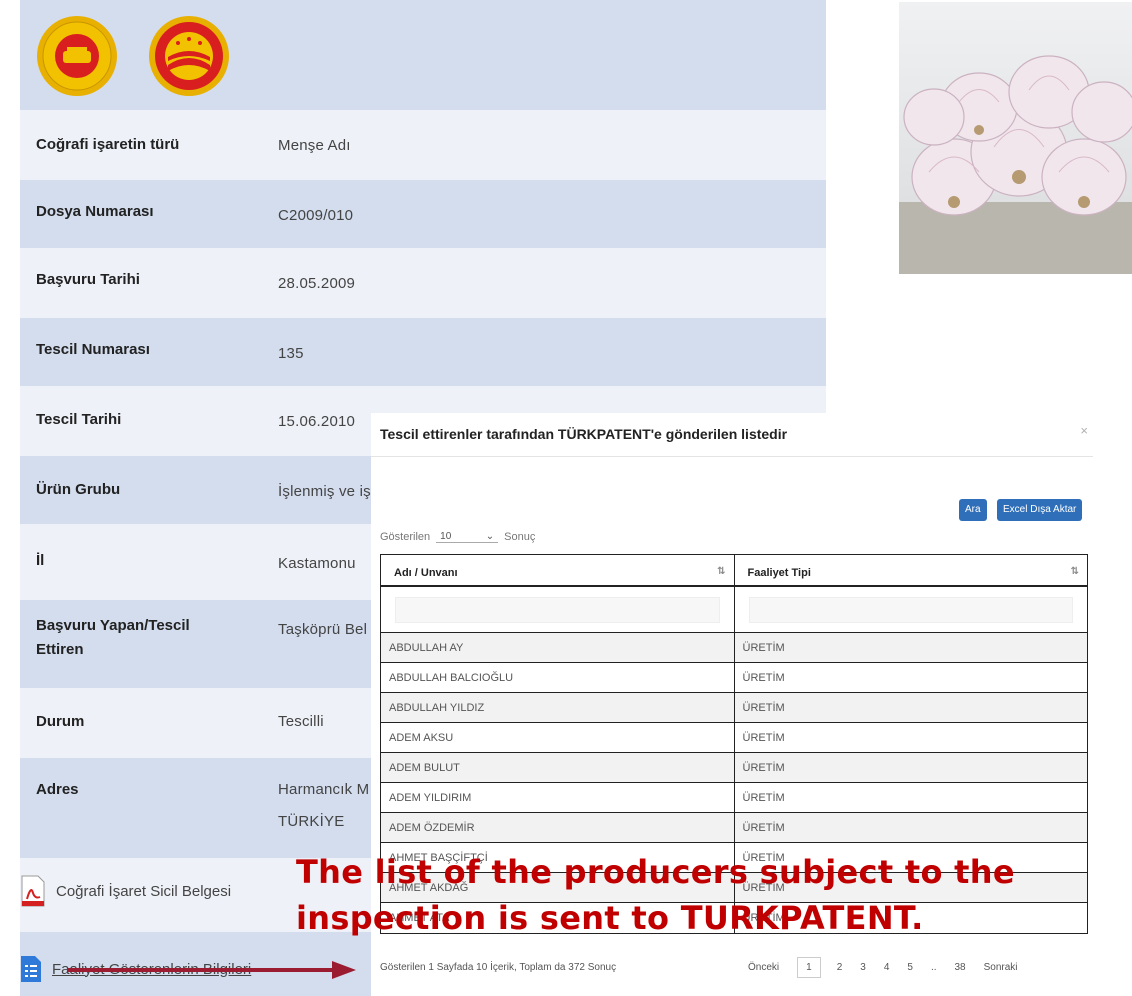  What do you see at coordinates (31, 969) in the screenshot?
I see `document-list-icon` at bounding box center [31, 969].